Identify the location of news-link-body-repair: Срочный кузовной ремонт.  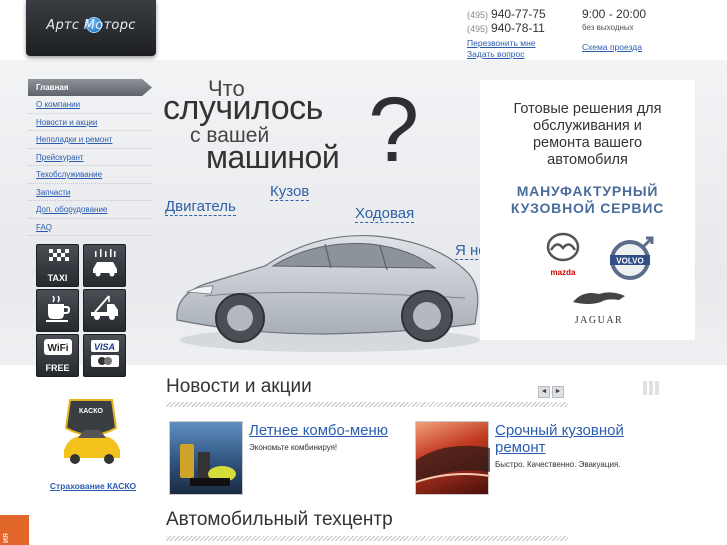
(559, 439).